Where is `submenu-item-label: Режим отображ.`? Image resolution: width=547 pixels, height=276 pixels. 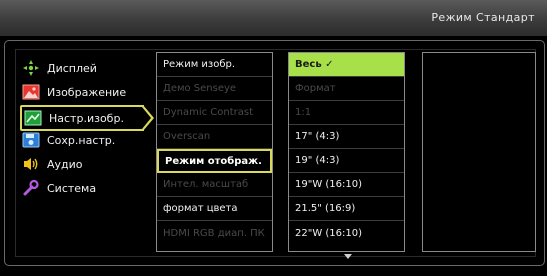
submenu-item-label: Режим отображ. is located at coordinates (213, 161).